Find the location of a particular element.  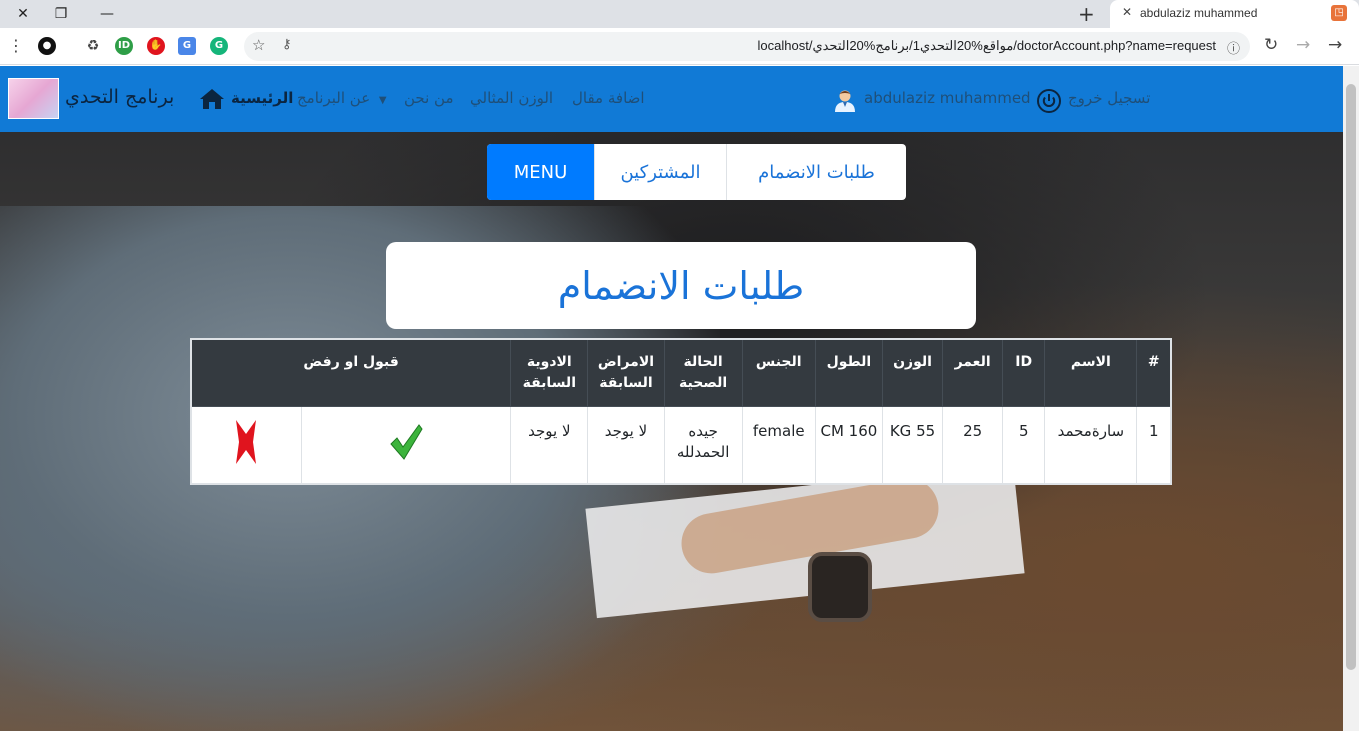

header-weight: الوزن is located at coordinates (912, 372).